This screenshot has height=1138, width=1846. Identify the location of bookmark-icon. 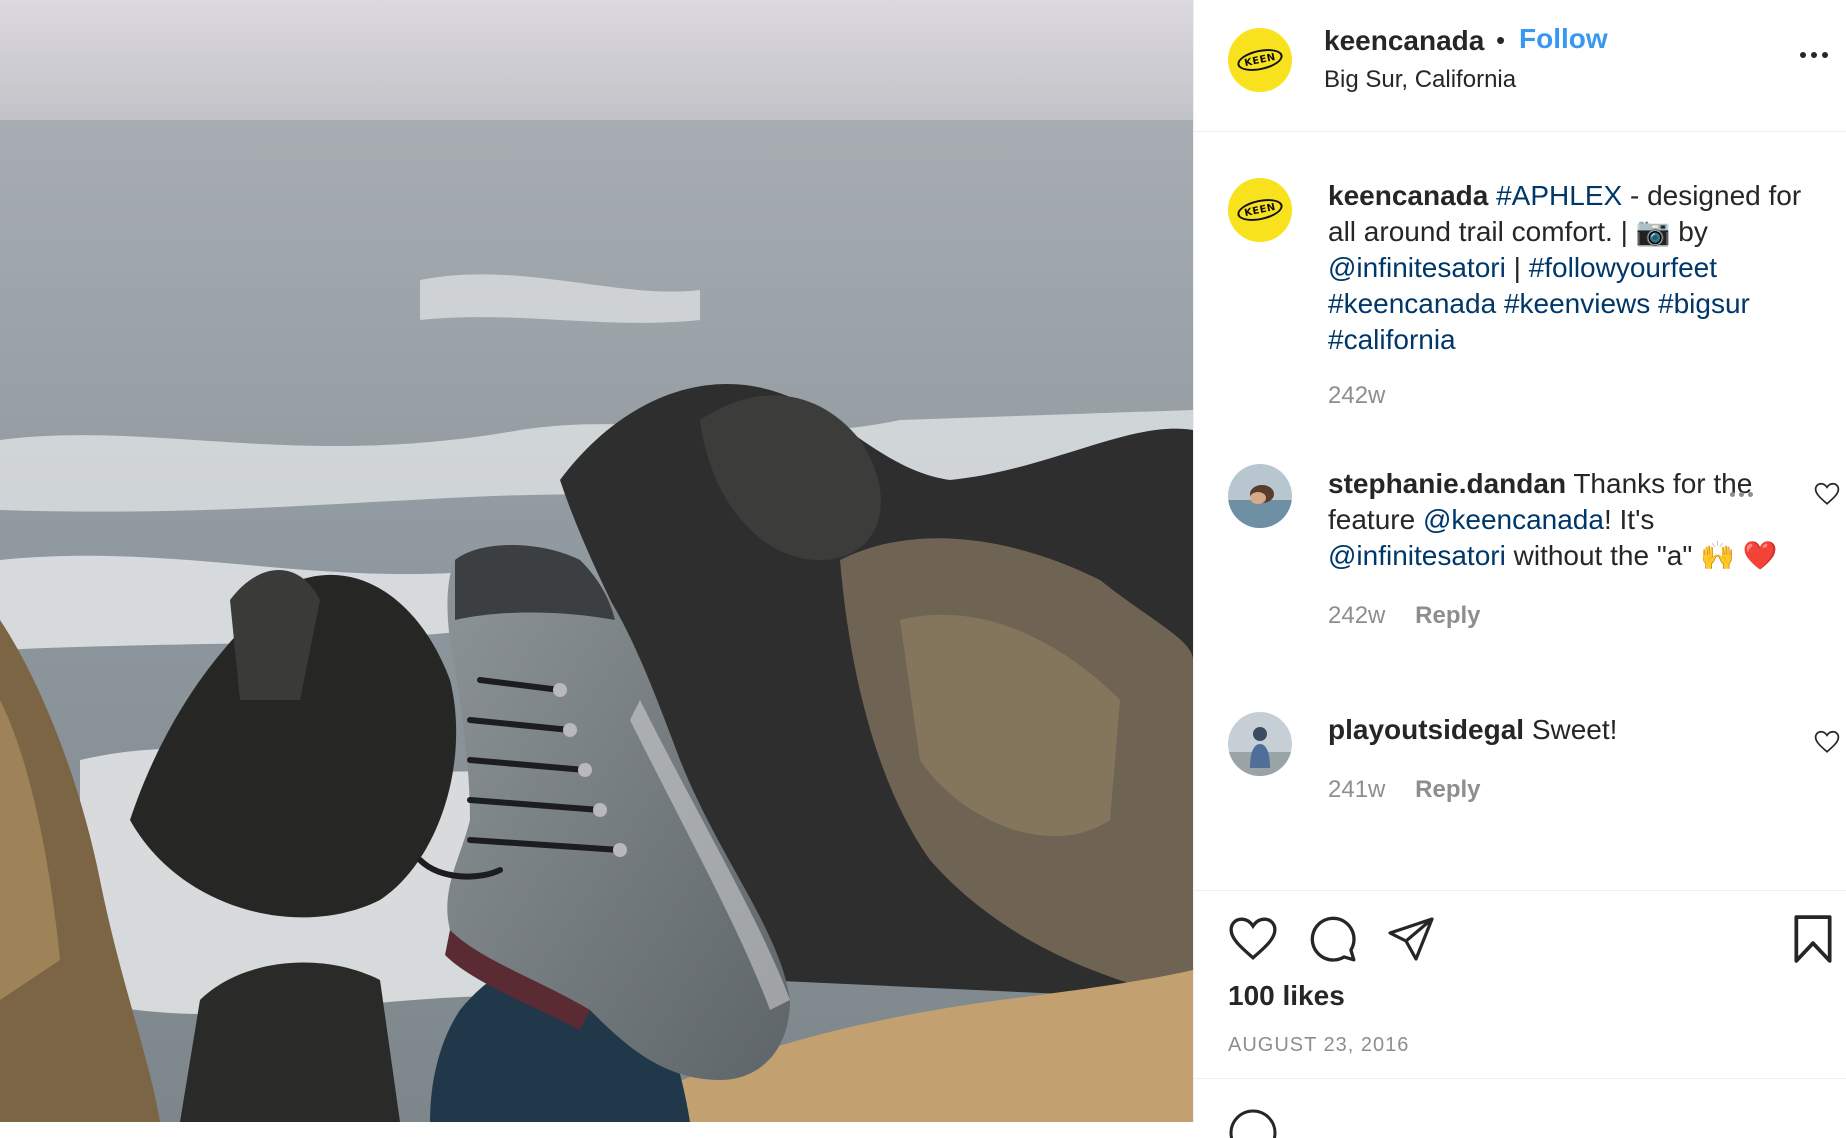
(1813, 939).